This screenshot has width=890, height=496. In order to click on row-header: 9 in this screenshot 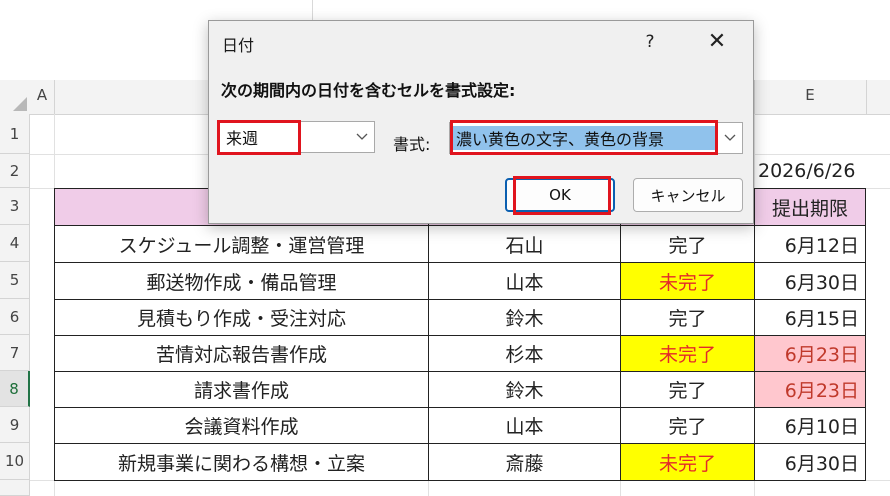, I will do `click(15, 425)`.